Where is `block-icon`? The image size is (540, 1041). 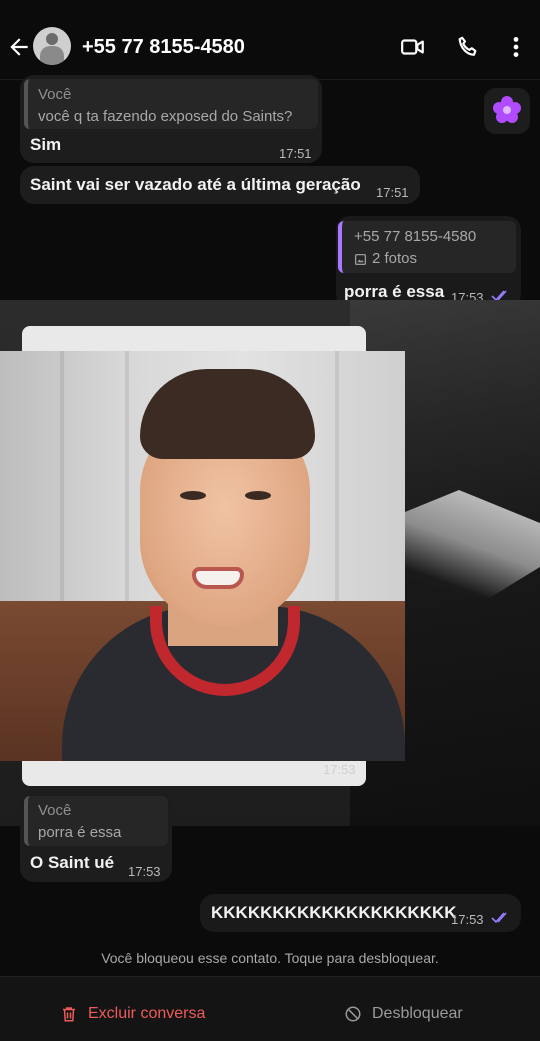 block-icon is located at coordinates (353, 1014).